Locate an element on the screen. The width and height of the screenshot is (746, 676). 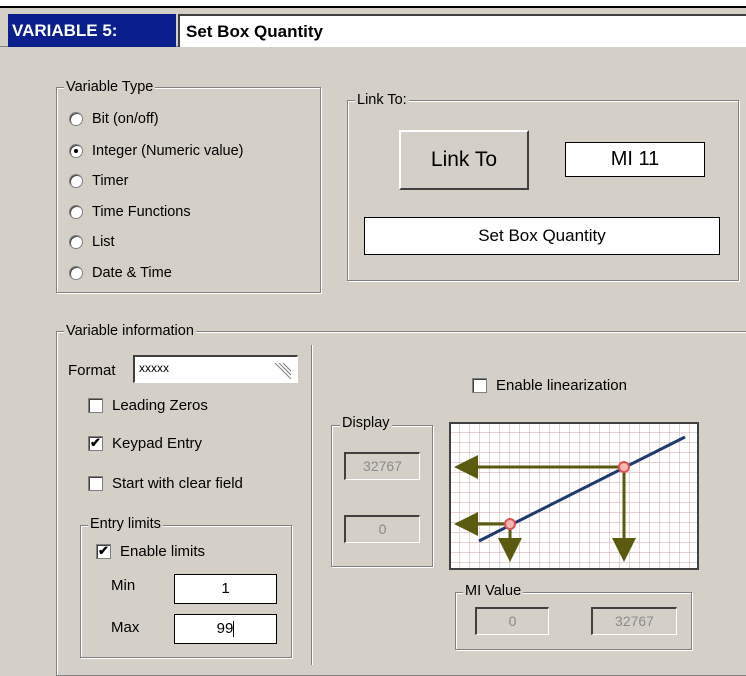
min-label: Min is located at coordinates (123, 585).